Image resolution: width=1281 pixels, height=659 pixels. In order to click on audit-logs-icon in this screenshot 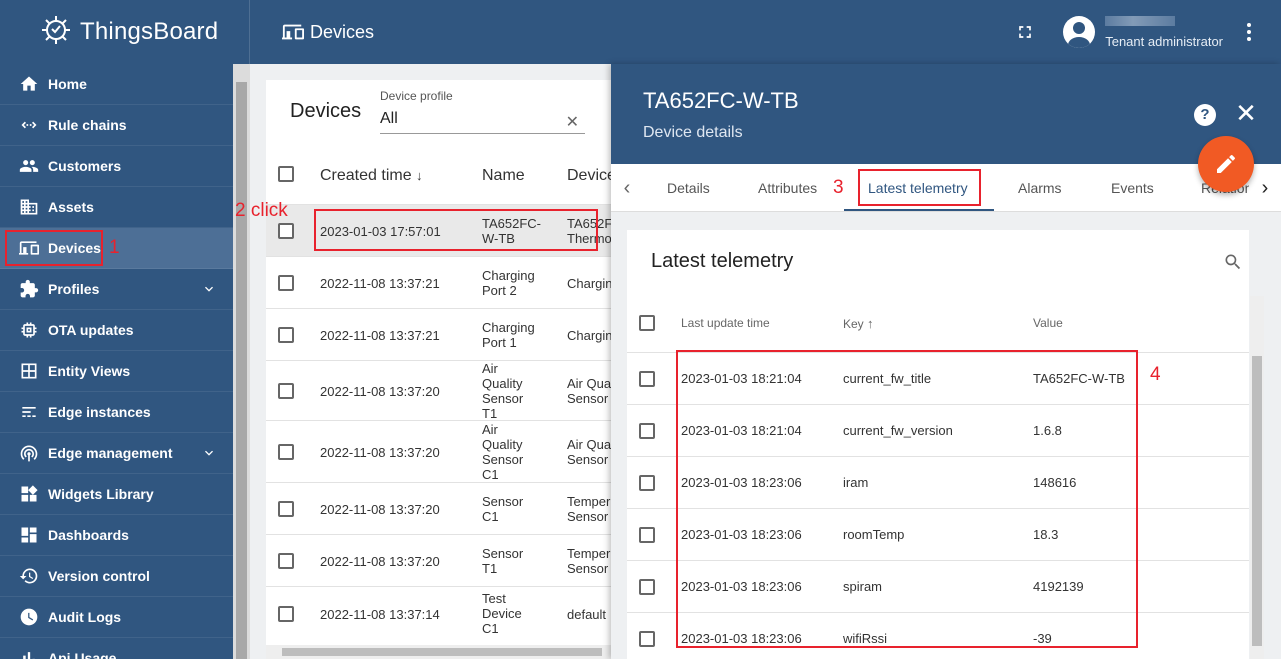, I will do `click(29, 617)`.